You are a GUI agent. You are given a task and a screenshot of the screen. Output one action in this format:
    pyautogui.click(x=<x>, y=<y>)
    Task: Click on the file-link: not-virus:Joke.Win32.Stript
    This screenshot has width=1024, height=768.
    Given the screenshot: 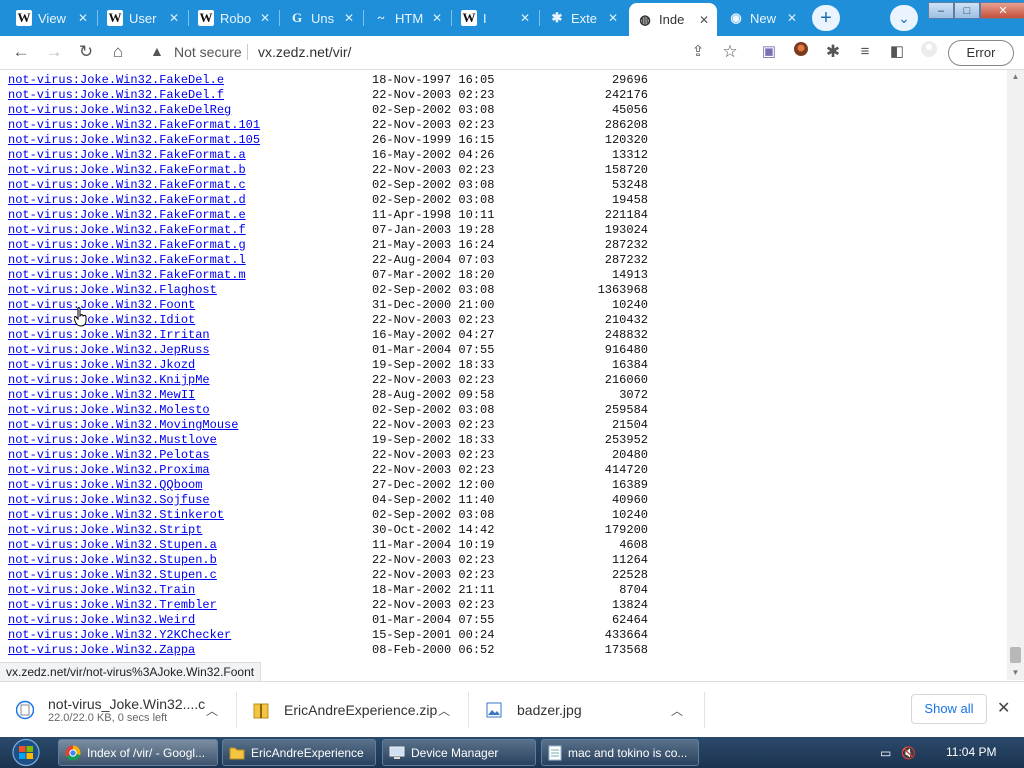 What is the action you would take?
    pyautogui.click(x=105, y=530)
    